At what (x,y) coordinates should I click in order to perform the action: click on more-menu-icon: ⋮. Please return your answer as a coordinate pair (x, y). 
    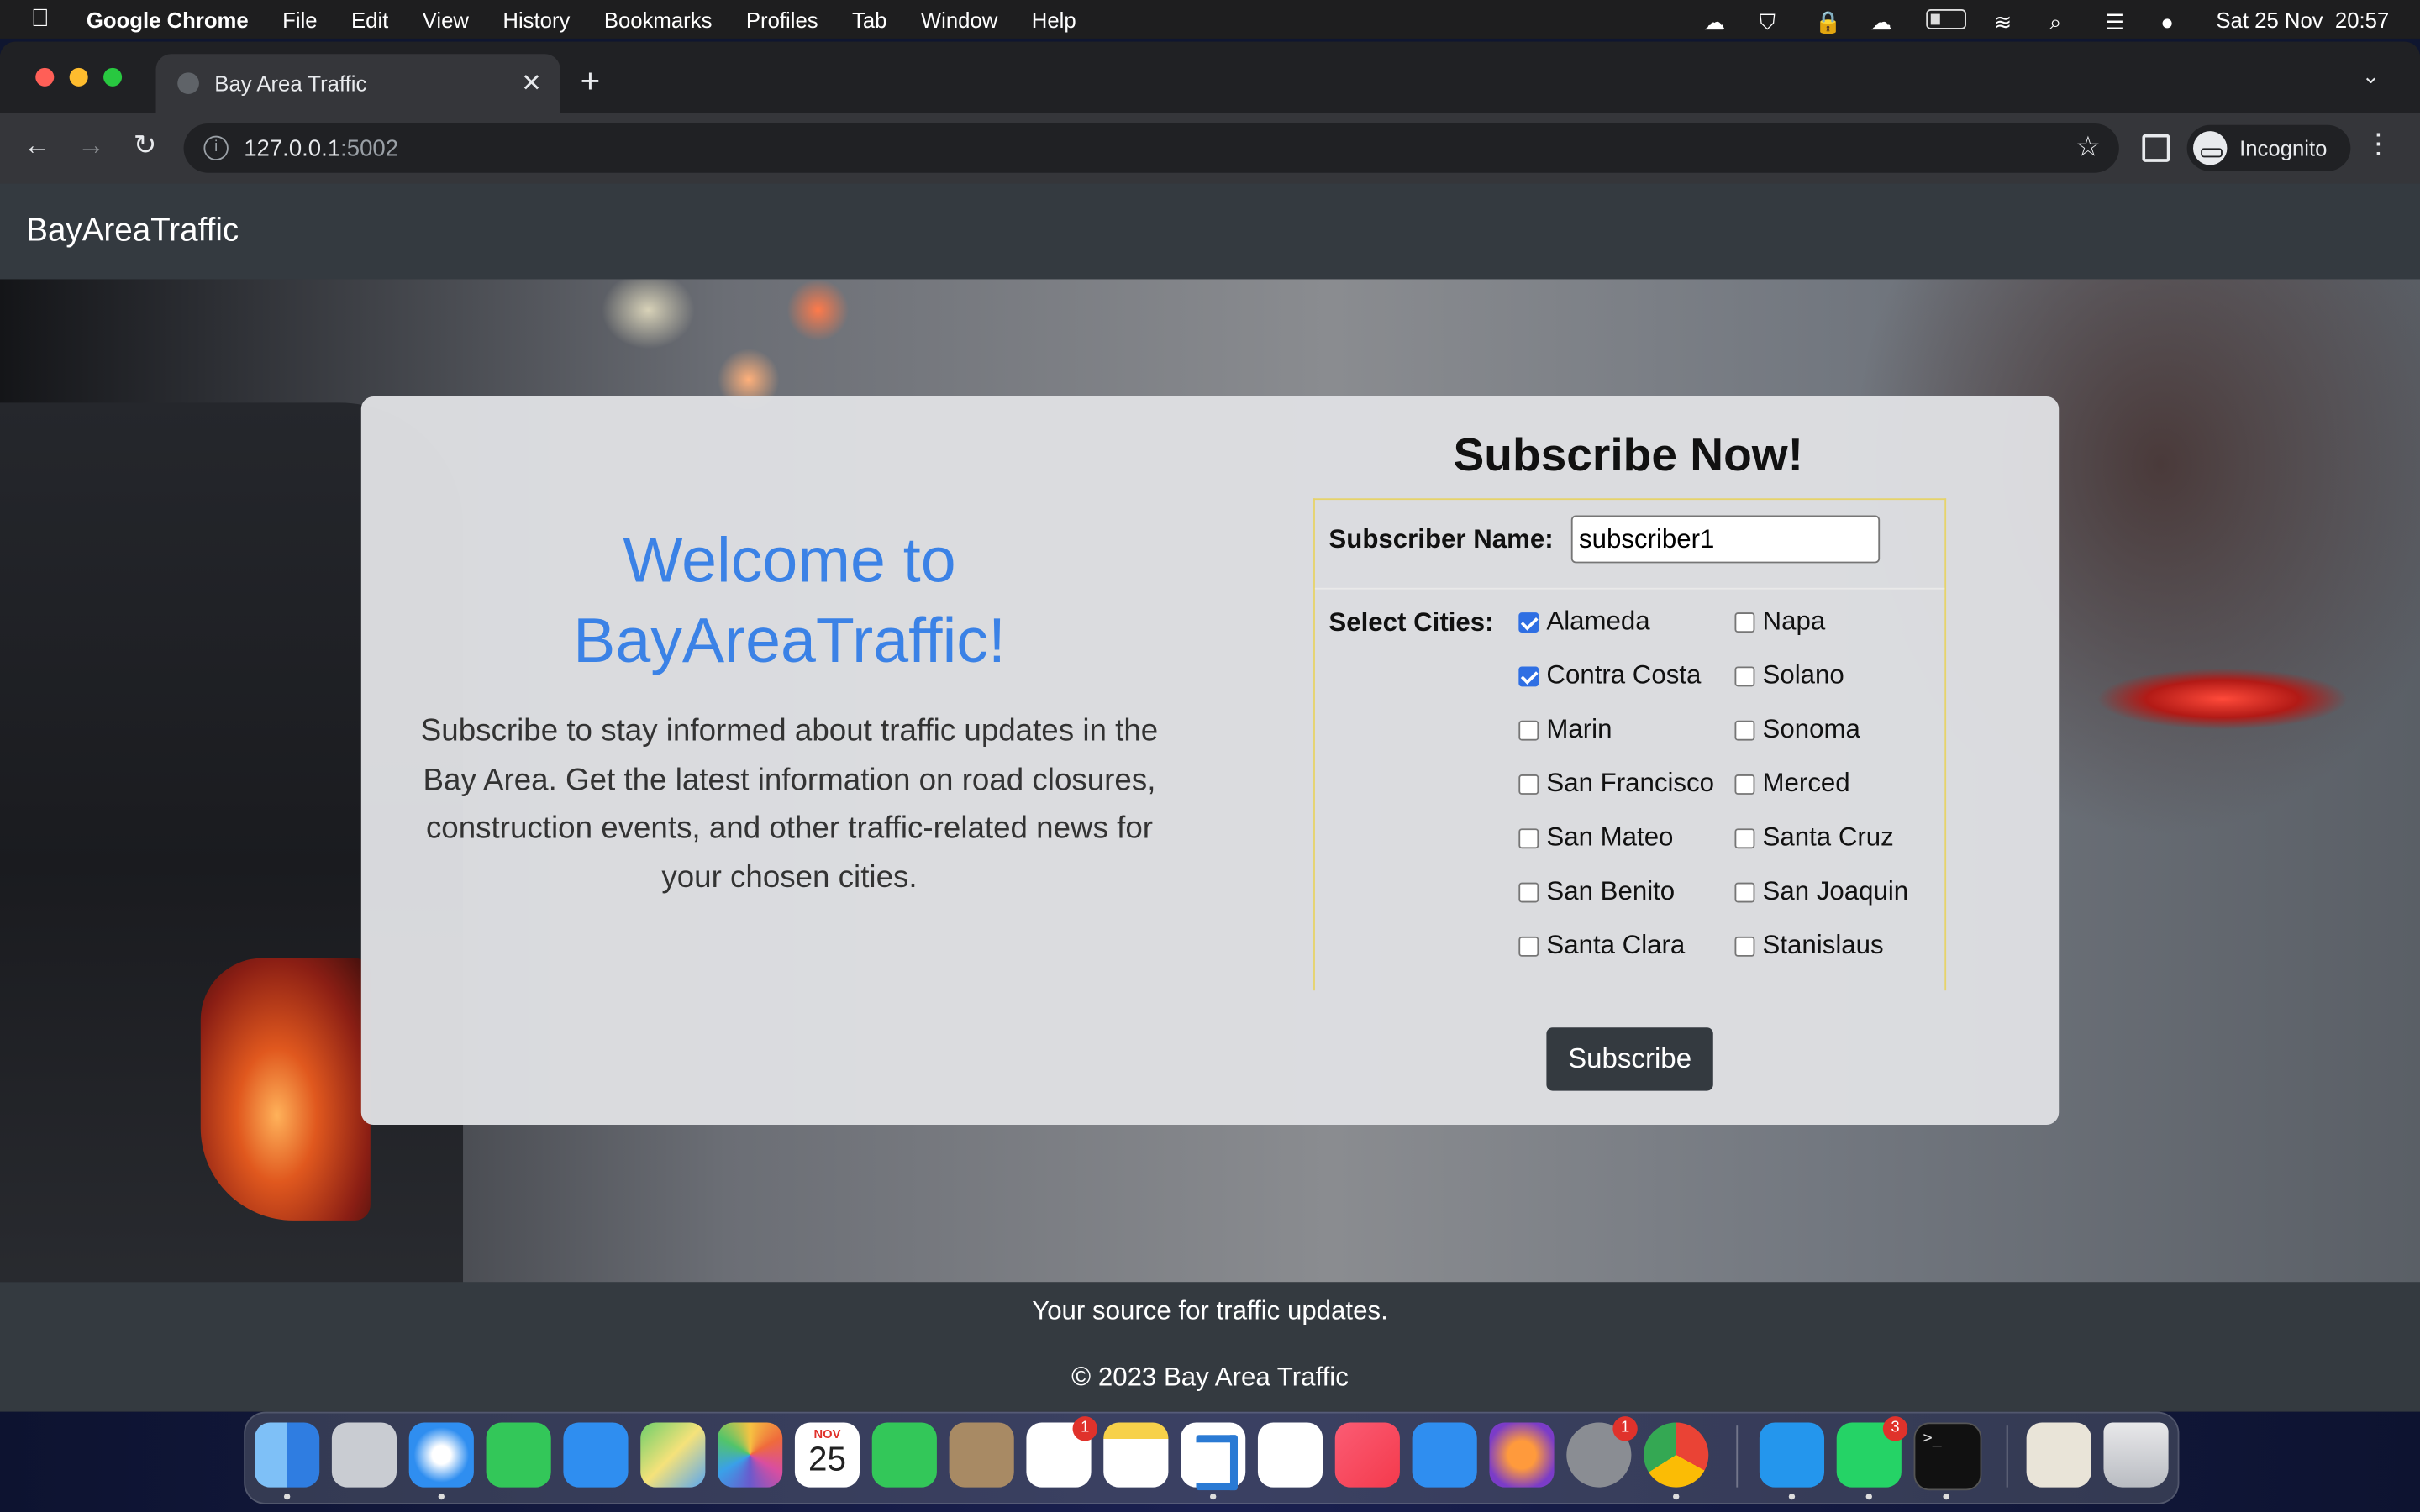
    Looking at the image, I should click on (2378, 144).